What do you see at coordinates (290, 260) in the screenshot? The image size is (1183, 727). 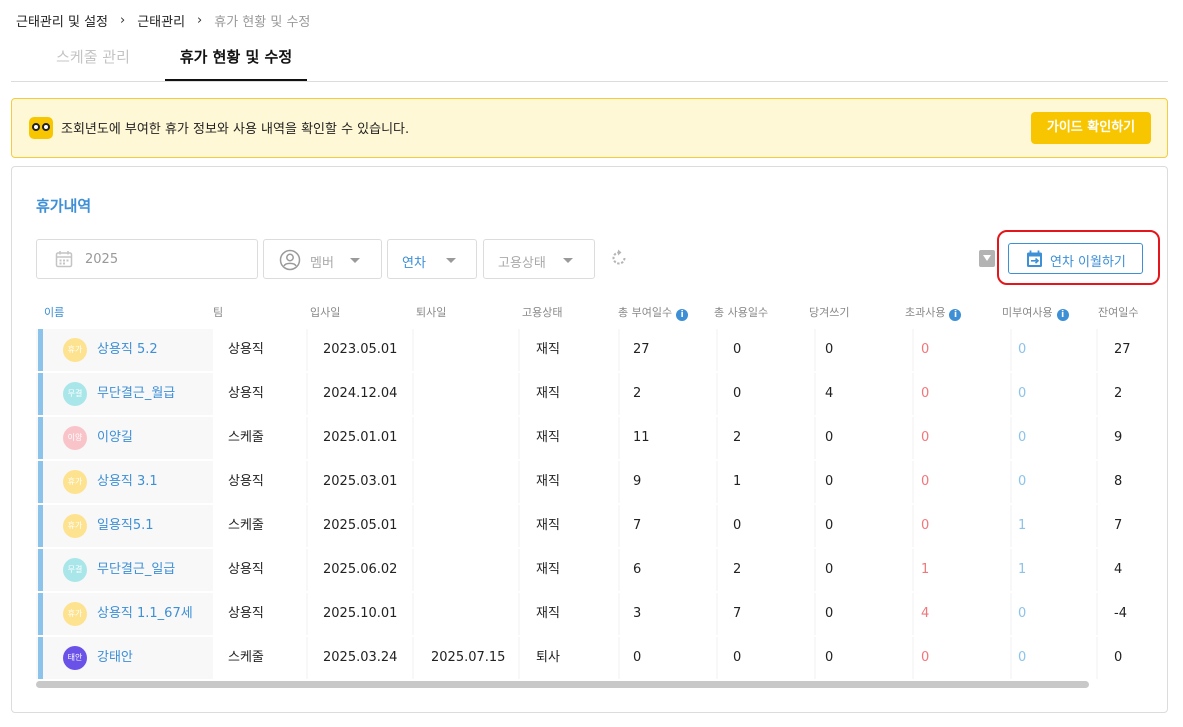 I see `person-icon` at bounding box center [290, 260].